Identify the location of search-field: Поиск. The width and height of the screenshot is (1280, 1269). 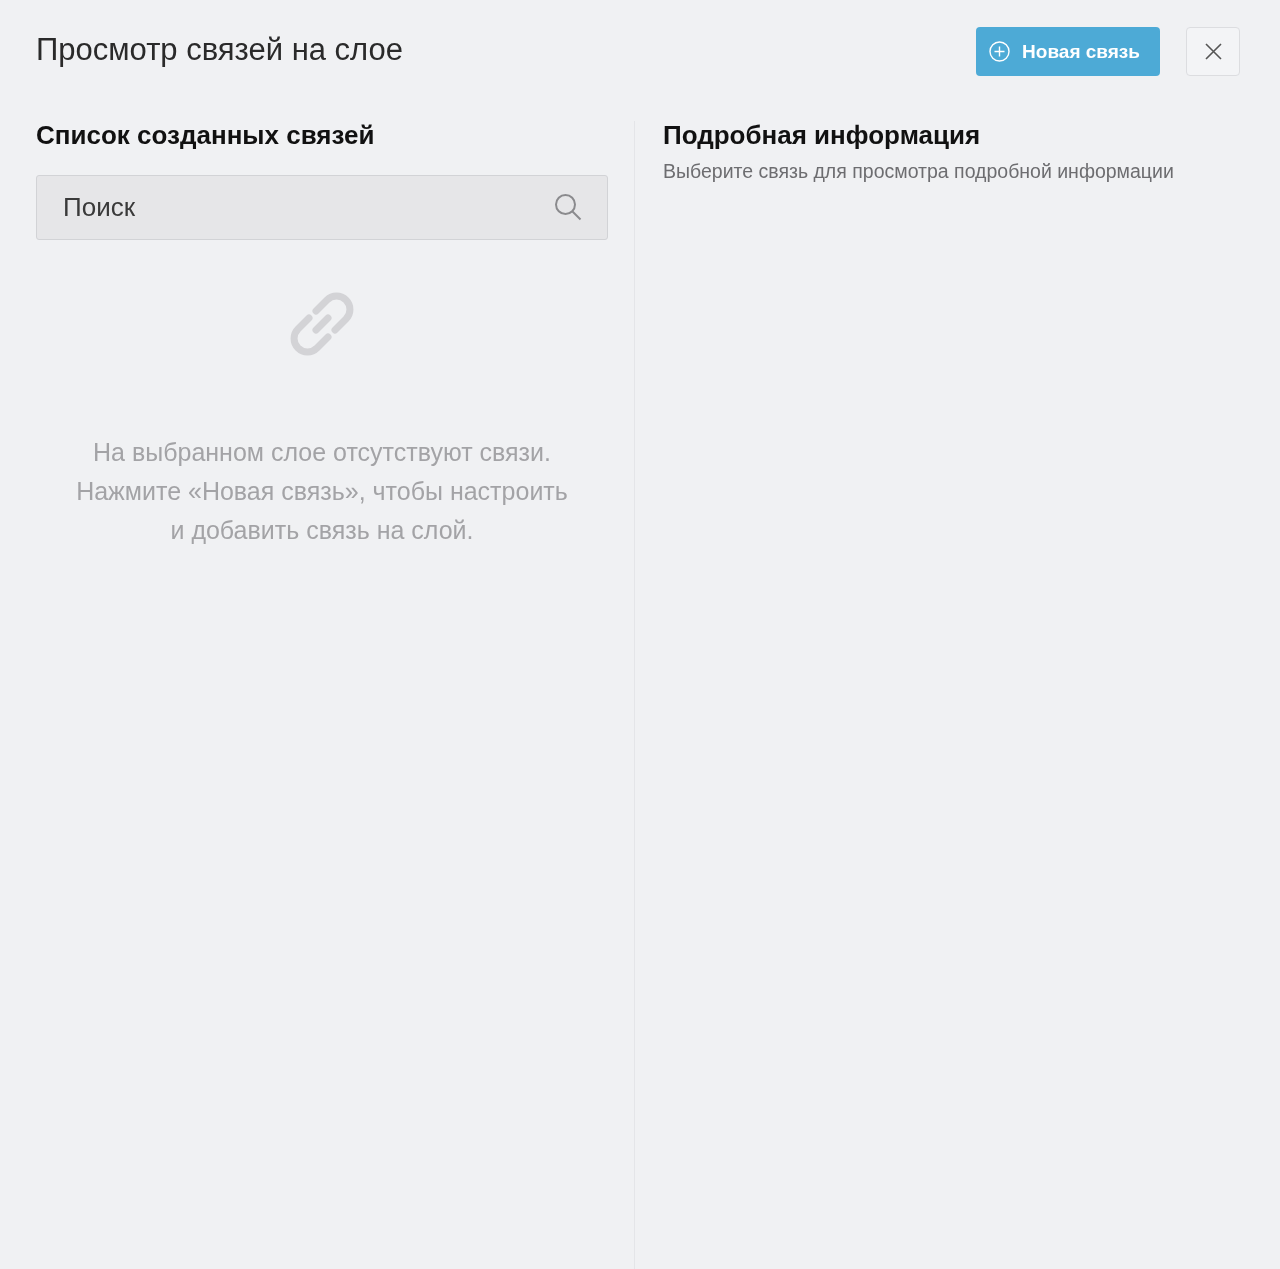
(322, 207).